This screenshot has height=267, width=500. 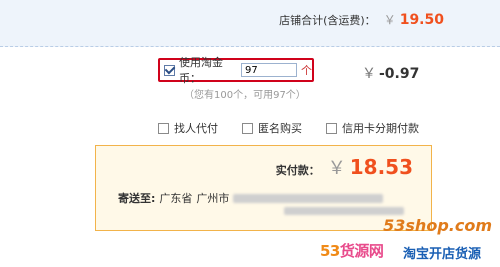 I want to click on use-taobao-coin-label: 使用淘金币：, so click(x=201, y=70).